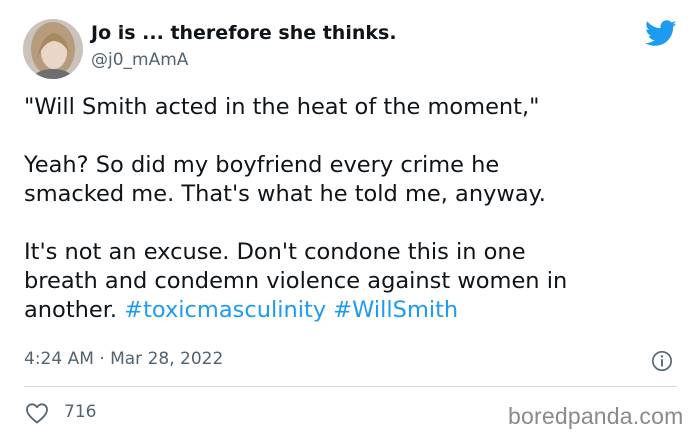  I want to click on hashtag-willsmith: #WillSmith, so click(395, 310).